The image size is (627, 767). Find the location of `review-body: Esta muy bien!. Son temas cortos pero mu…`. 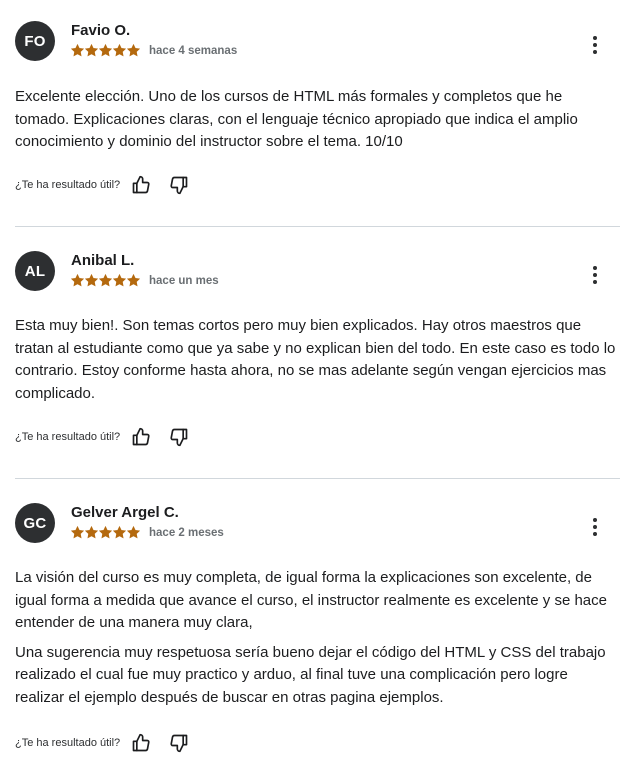

review-body: Esta muy bien!. Son temas cortos pero mu… is located at coordinates (317, 363).